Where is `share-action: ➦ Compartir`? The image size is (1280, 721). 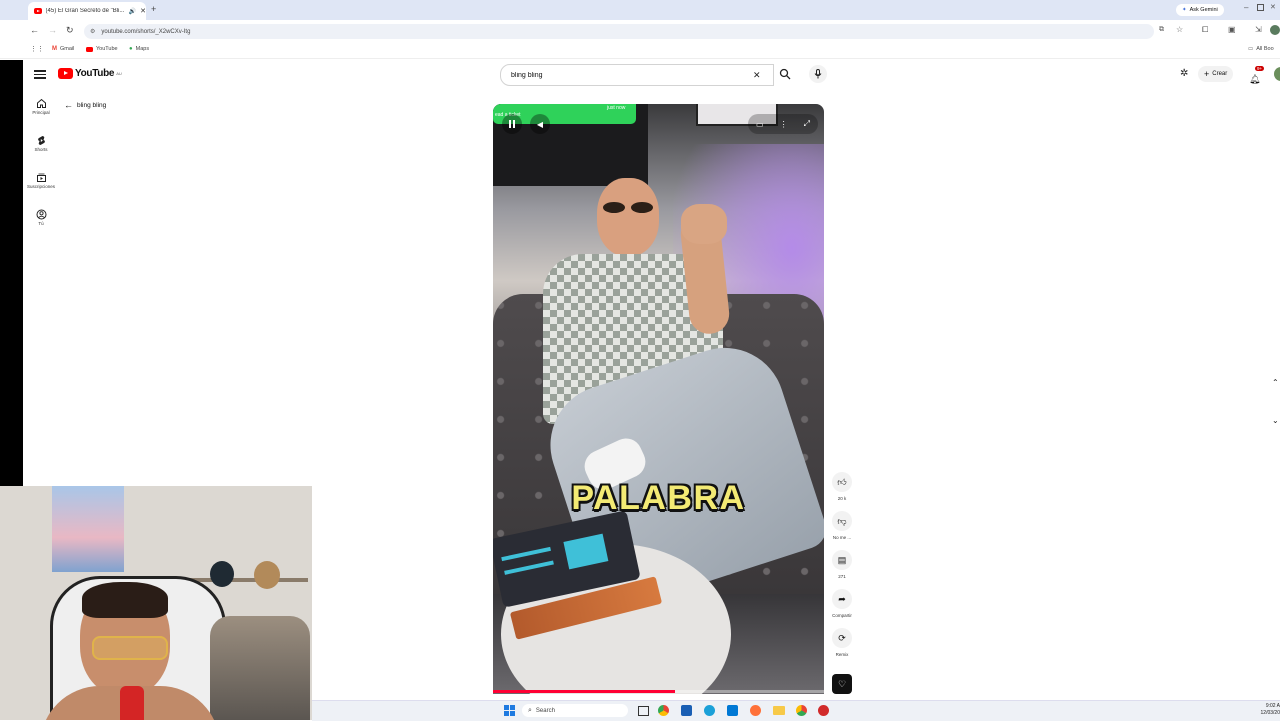 share-action: ➦ Compartir is located at coordinates (842, 603).